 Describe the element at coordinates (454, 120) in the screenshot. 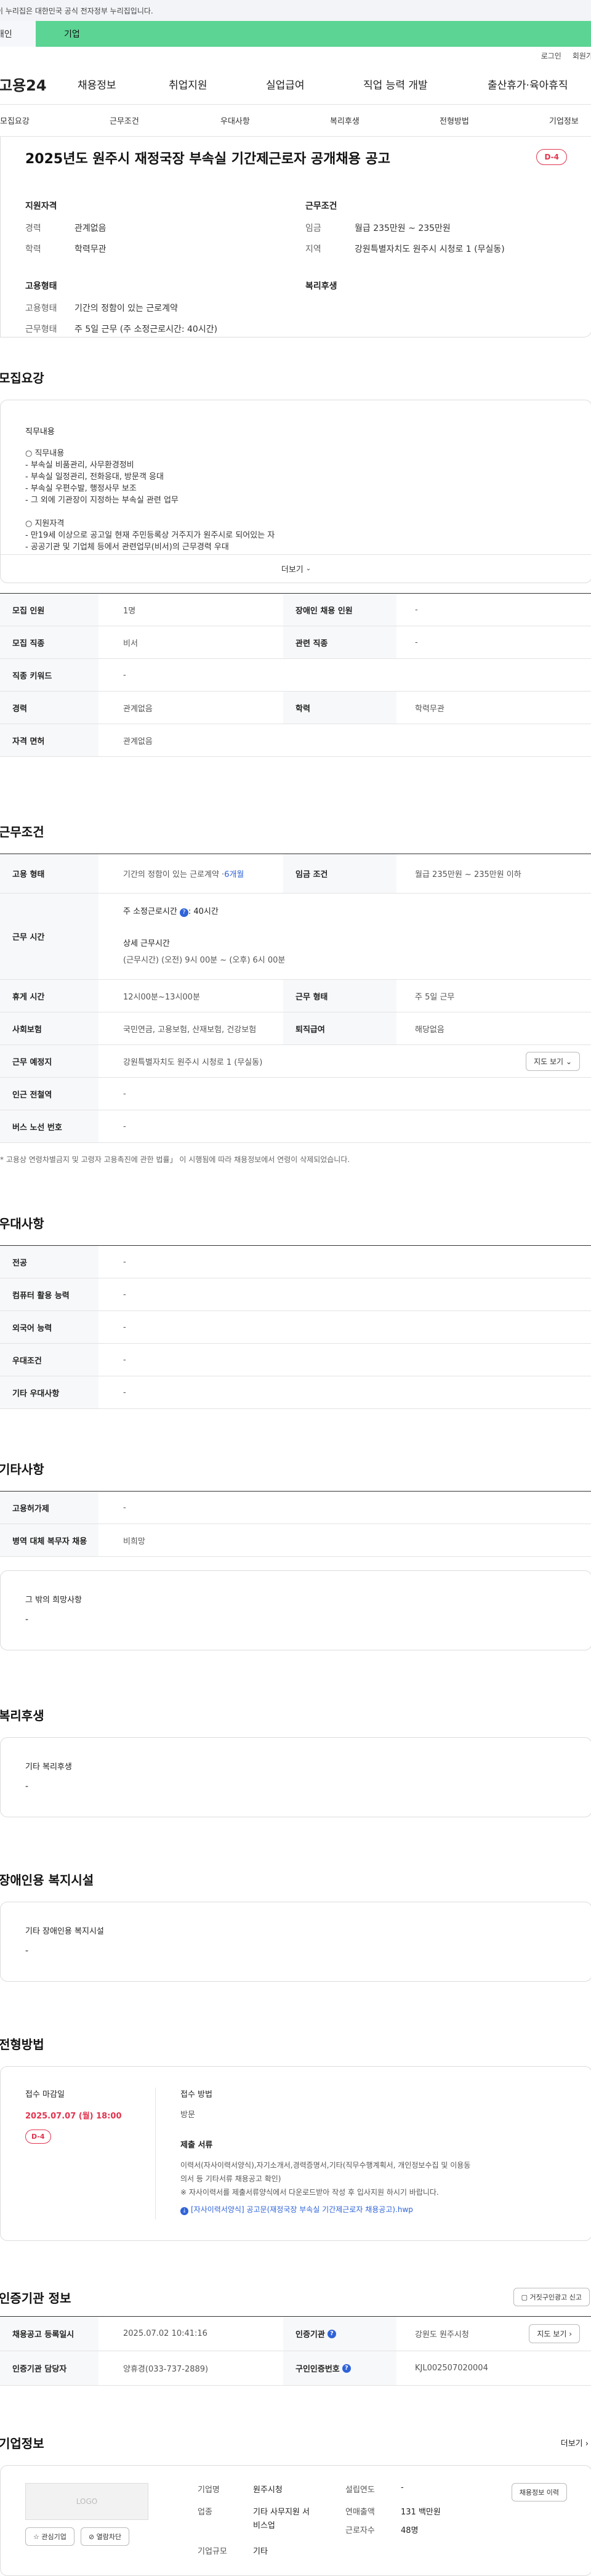

I see `anchor-process: 전형방법` at that location.